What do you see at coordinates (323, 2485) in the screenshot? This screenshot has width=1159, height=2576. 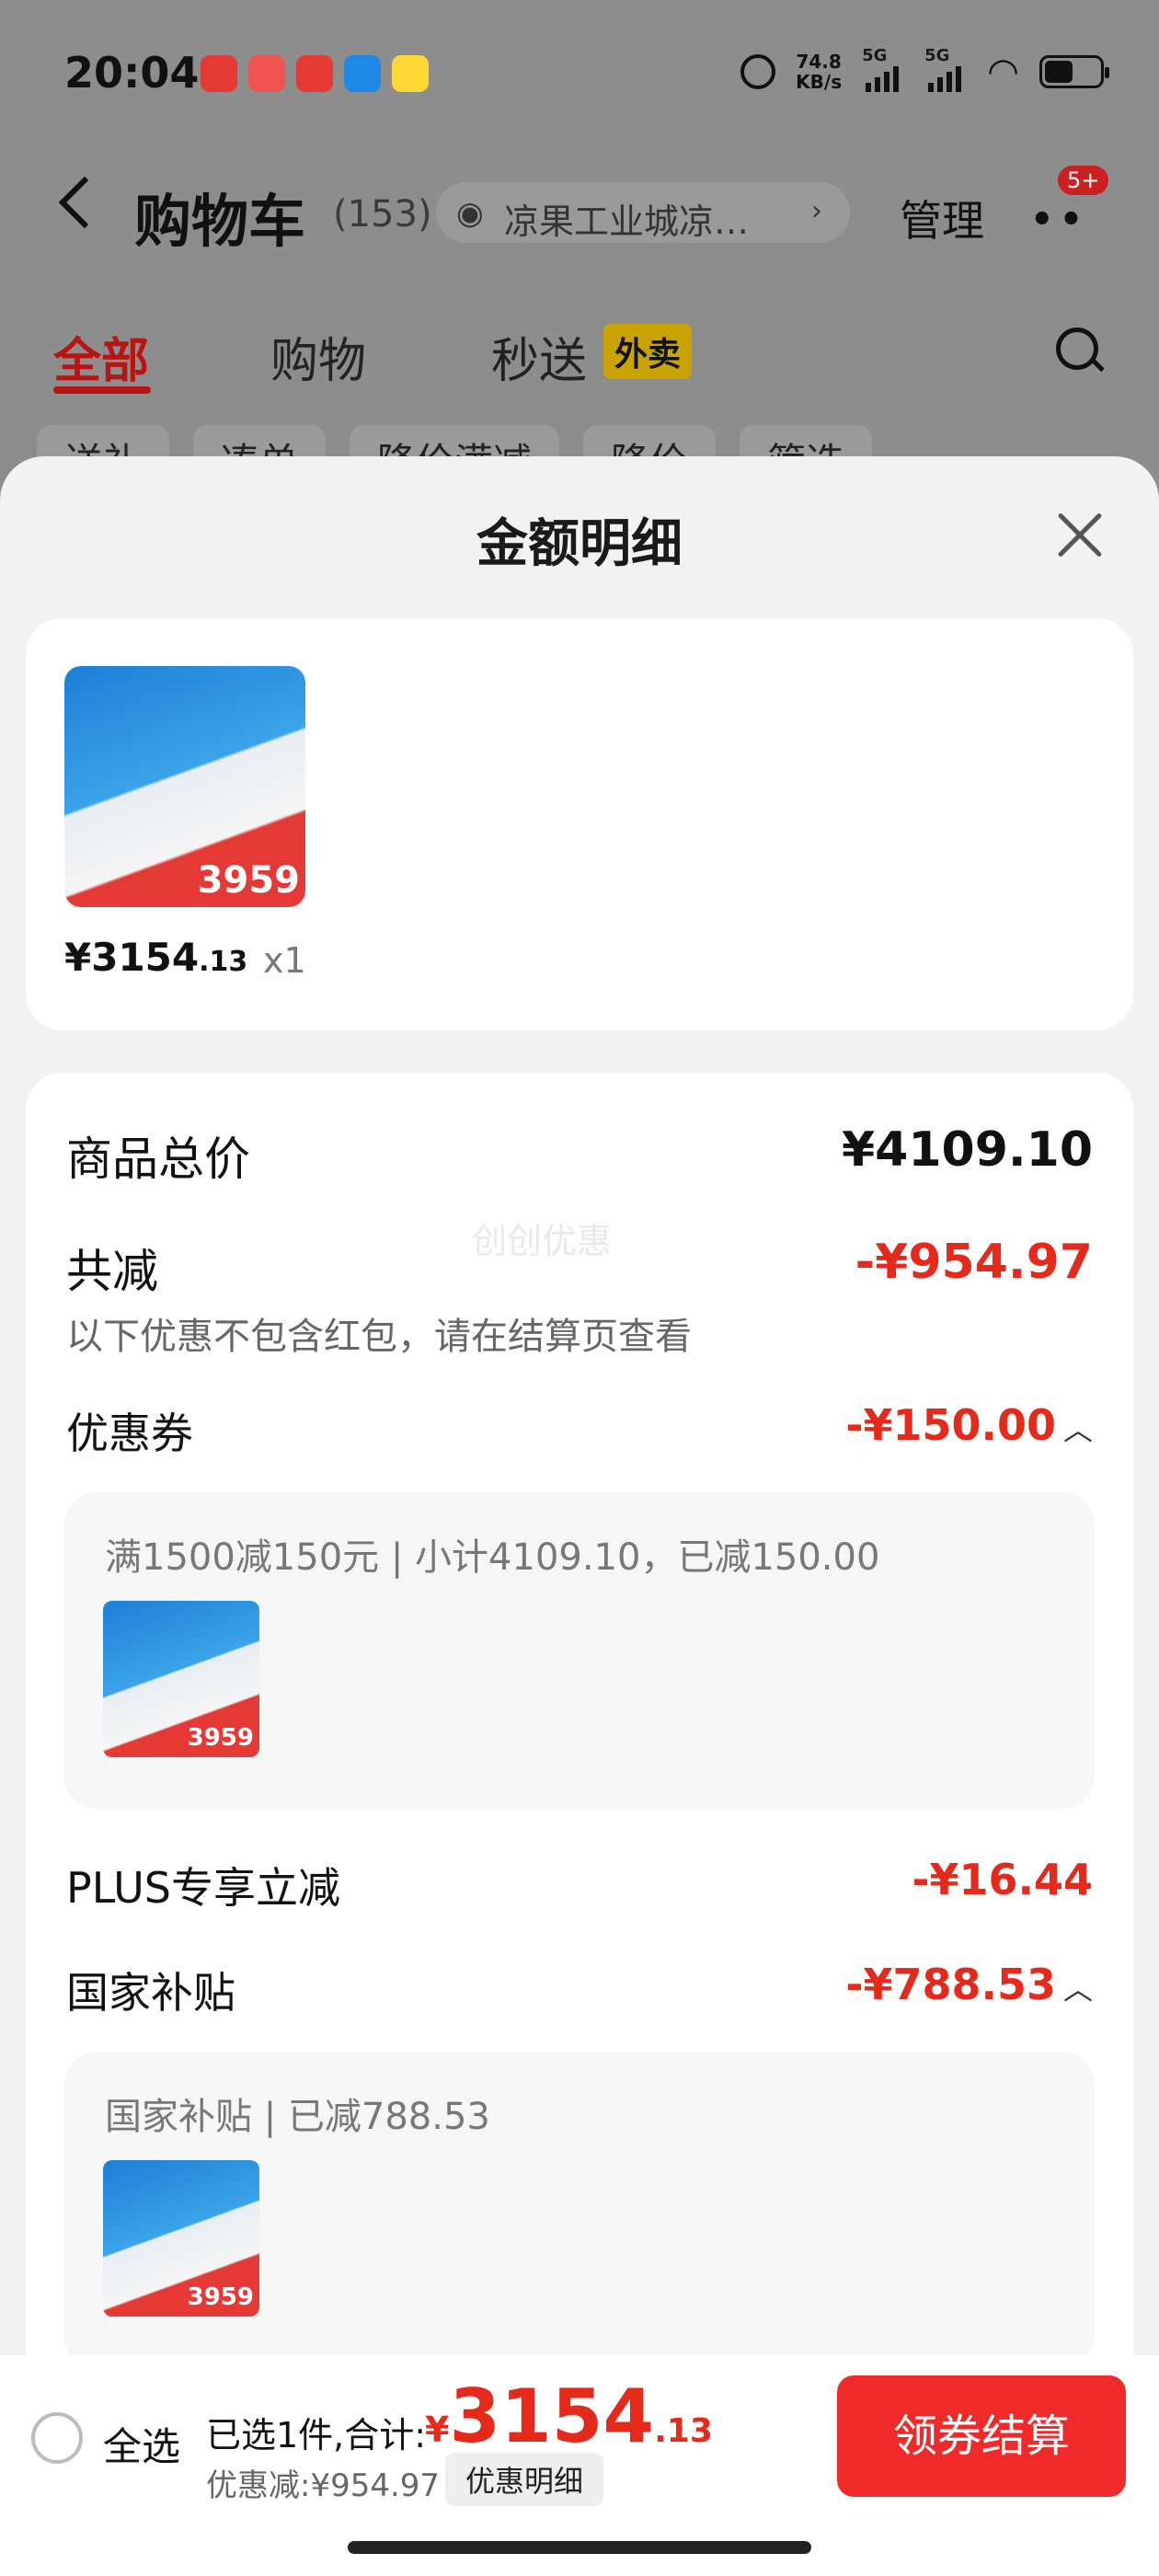 I see `discount-summary: 优惠减:¥954.97` at bounding box center [323, 2485].